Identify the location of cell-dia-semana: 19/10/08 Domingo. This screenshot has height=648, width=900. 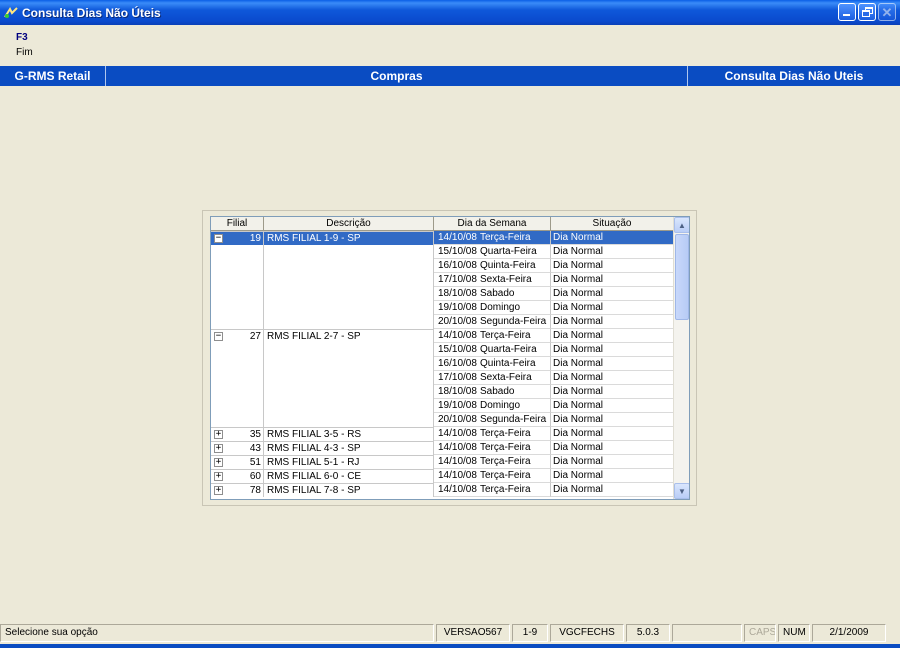
(492, 308).